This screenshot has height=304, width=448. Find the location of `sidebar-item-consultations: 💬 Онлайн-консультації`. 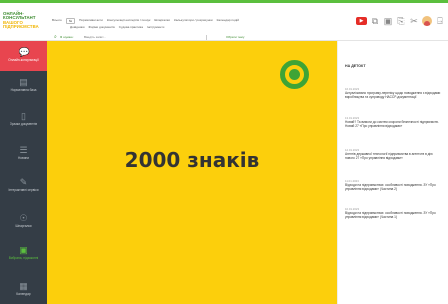

sidebar-item-consultations: 💬 Онлайн-консультації is located at coordinates (23, 56).